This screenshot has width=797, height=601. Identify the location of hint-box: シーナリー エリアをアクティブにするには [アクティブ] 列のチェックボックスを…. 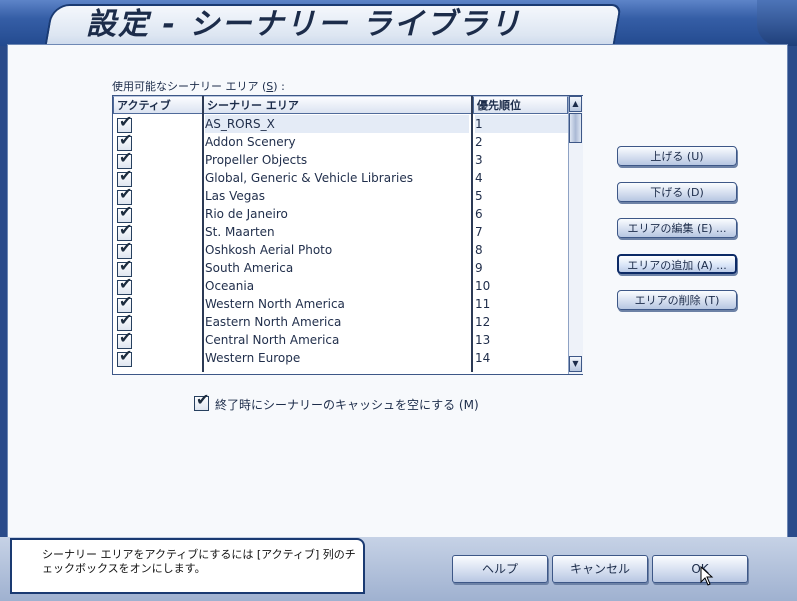
(187, 566).